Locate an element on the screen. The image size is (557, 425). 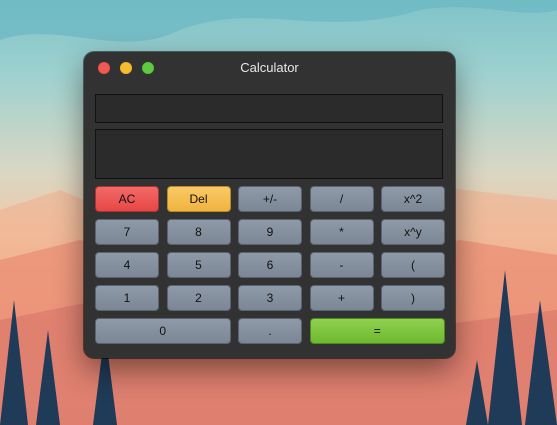
right-paren-button: ) is located at coordinates (413, 298).